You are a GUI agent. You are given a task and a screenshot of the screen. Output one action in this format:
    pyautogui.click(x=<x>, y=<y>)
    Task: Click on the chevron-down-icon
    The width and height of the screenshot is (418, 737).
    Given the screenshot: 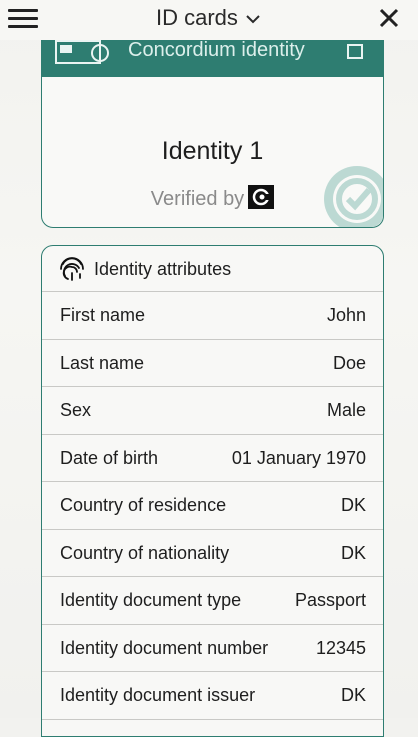 What is the action you would take?
    pyautogui.click(x=253, y=19)
    